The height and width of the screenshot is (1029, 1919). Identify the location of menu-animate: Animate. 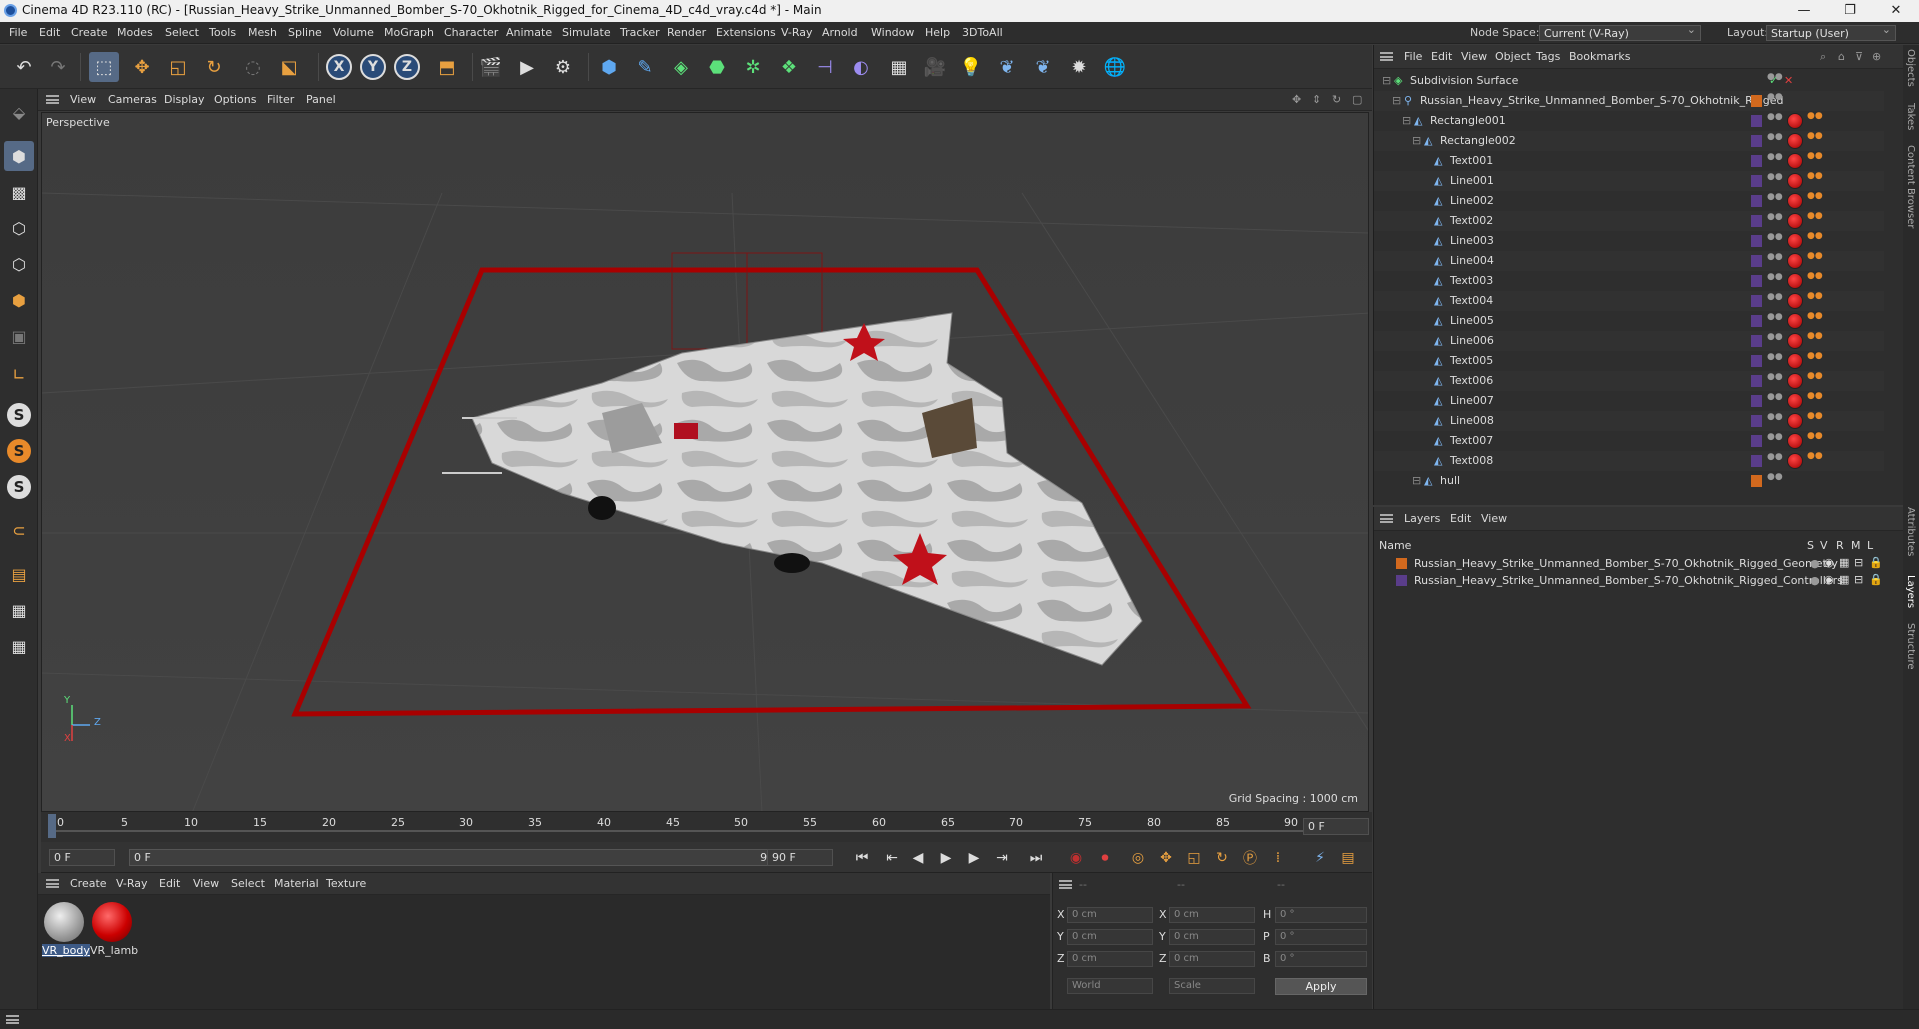
(529, 32).